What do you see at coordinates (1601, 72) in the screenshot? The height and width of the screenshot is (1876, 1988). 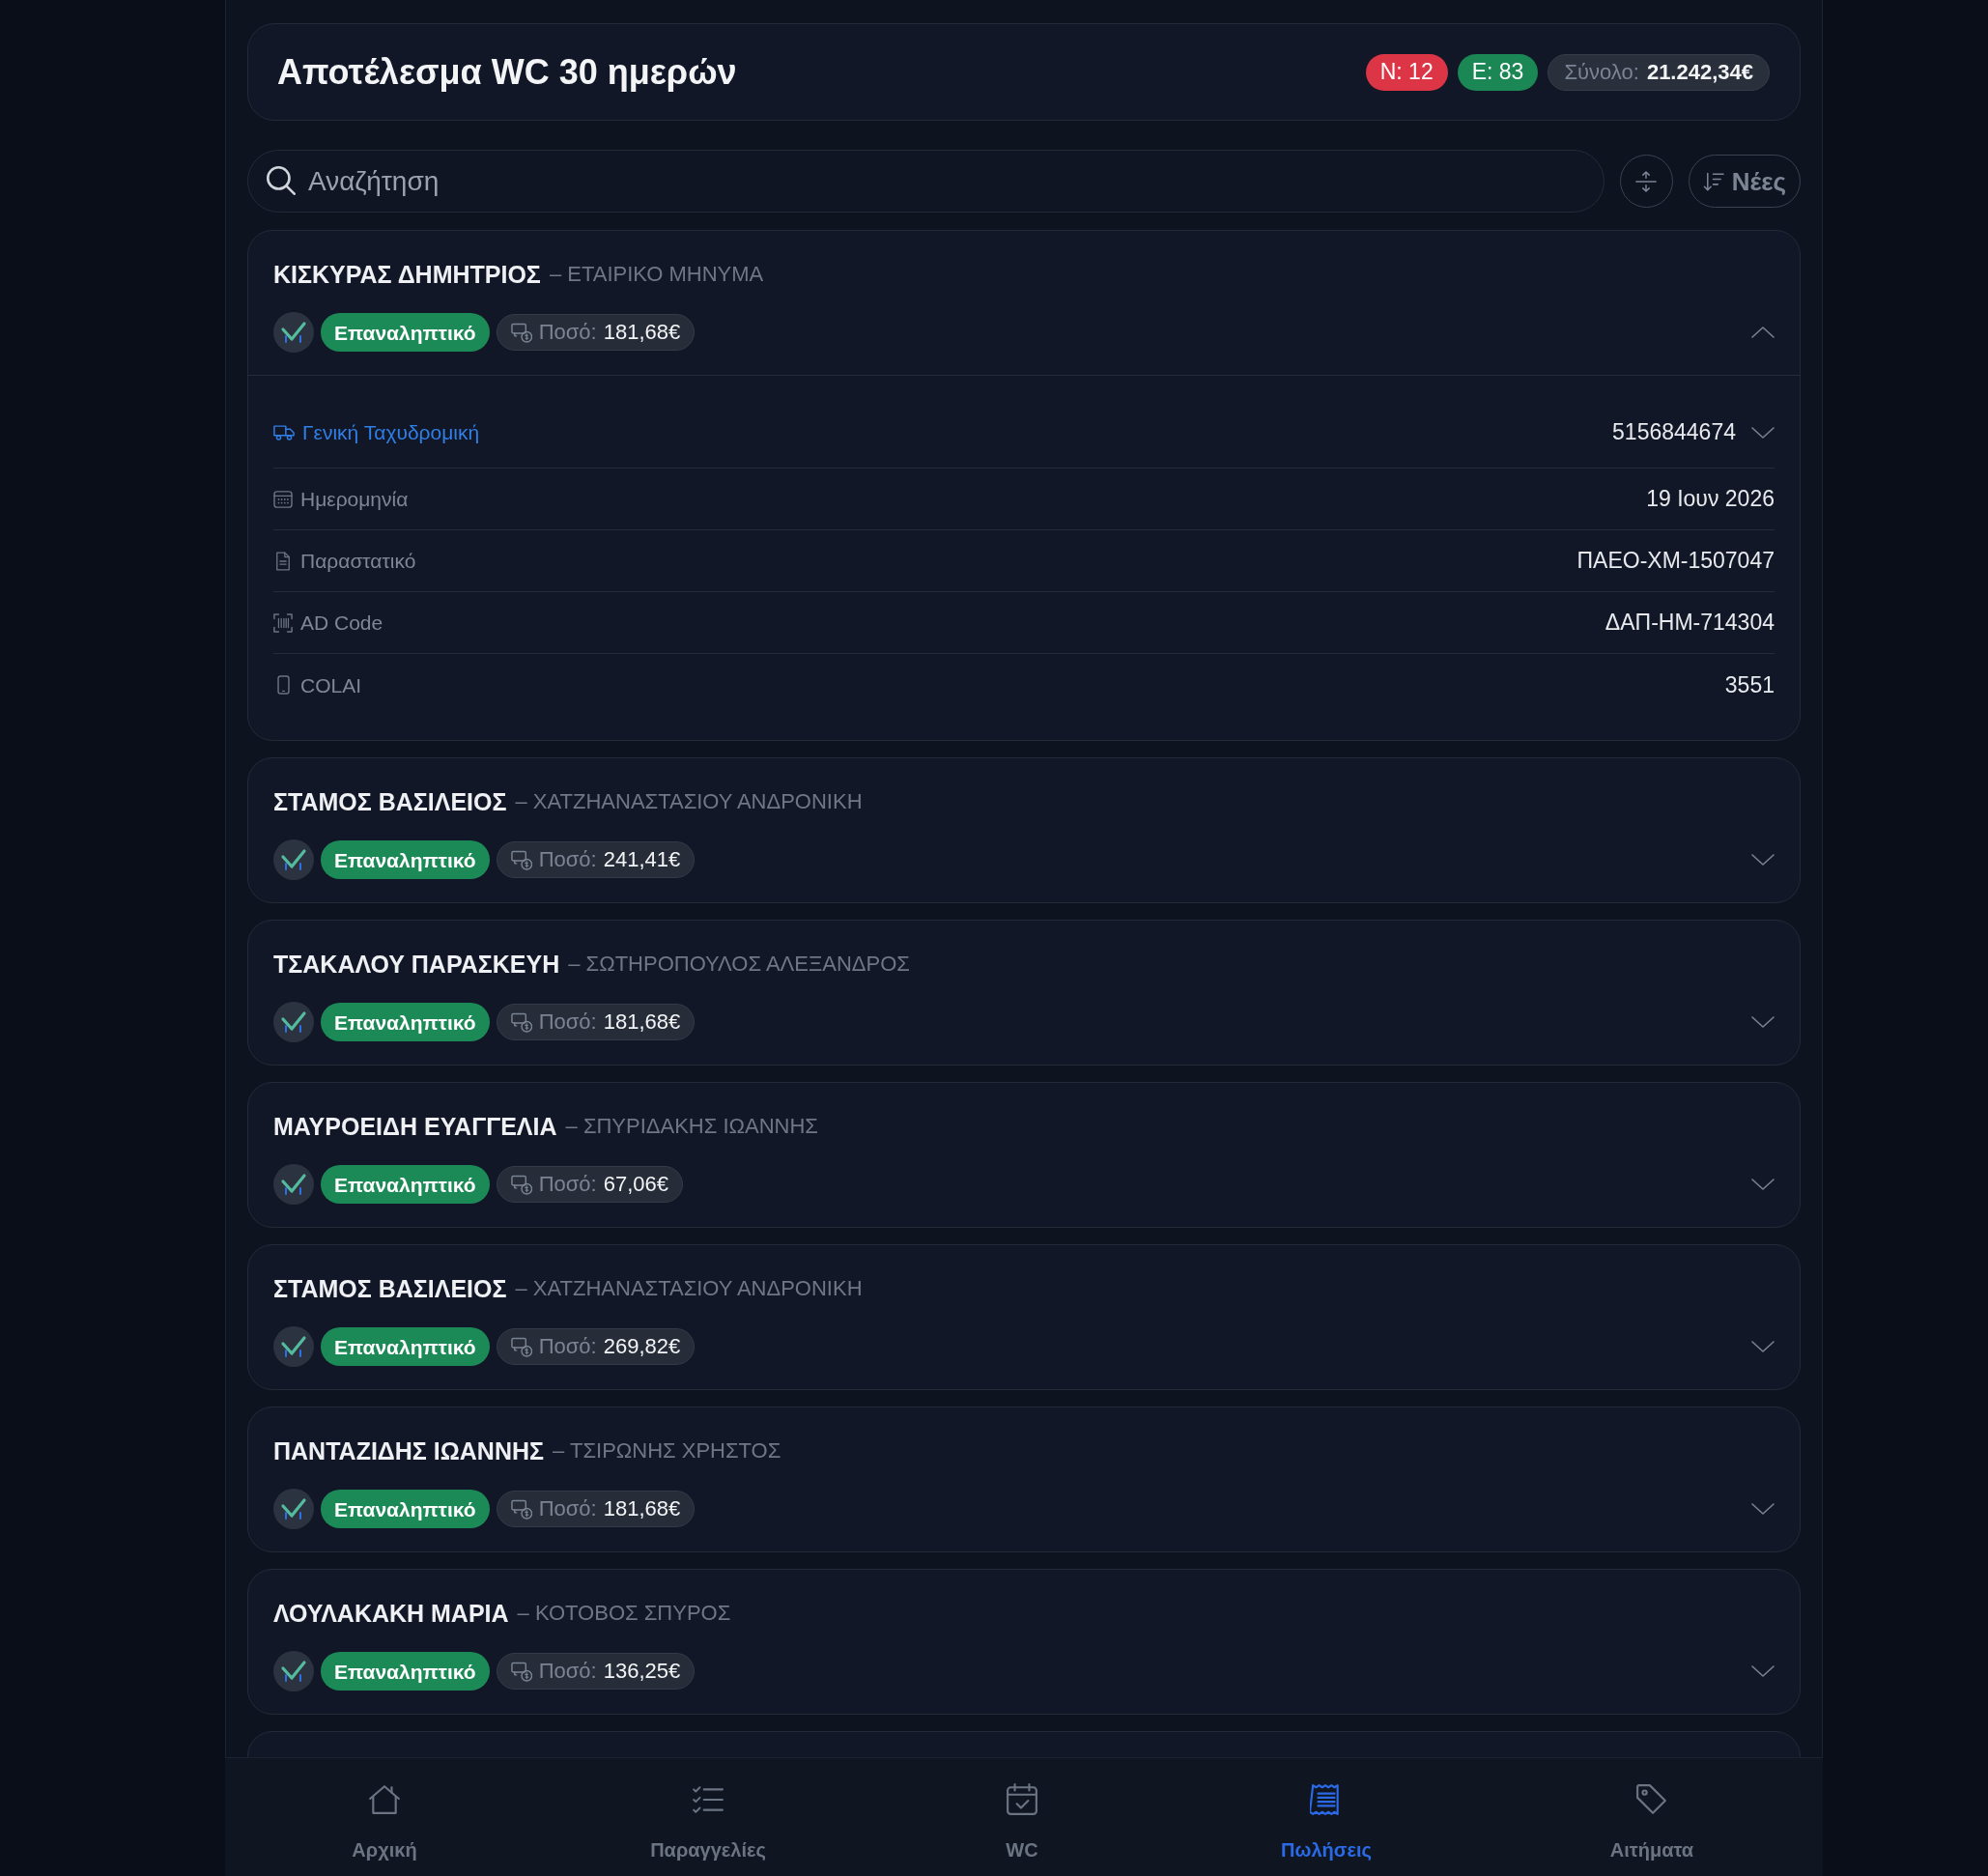 I see `total-label: Σύνολο:` at bounding box center [1601, 72].